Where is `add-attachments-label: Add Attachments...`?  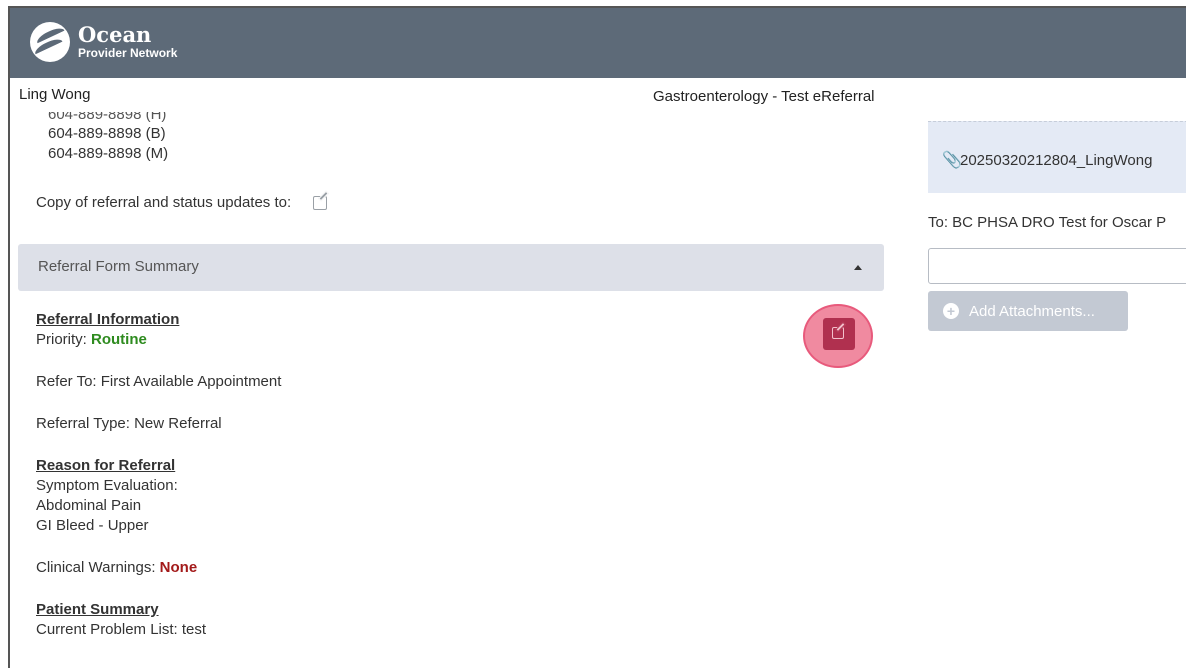 add-attachments-label: Add Attachments... is located at coordinates (1032, 311).